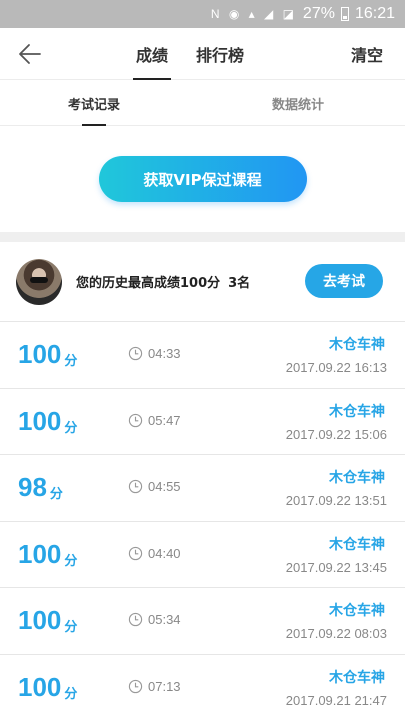 The image size is (405, 720). I want to click on duration: 05:34, so click(154, 619).